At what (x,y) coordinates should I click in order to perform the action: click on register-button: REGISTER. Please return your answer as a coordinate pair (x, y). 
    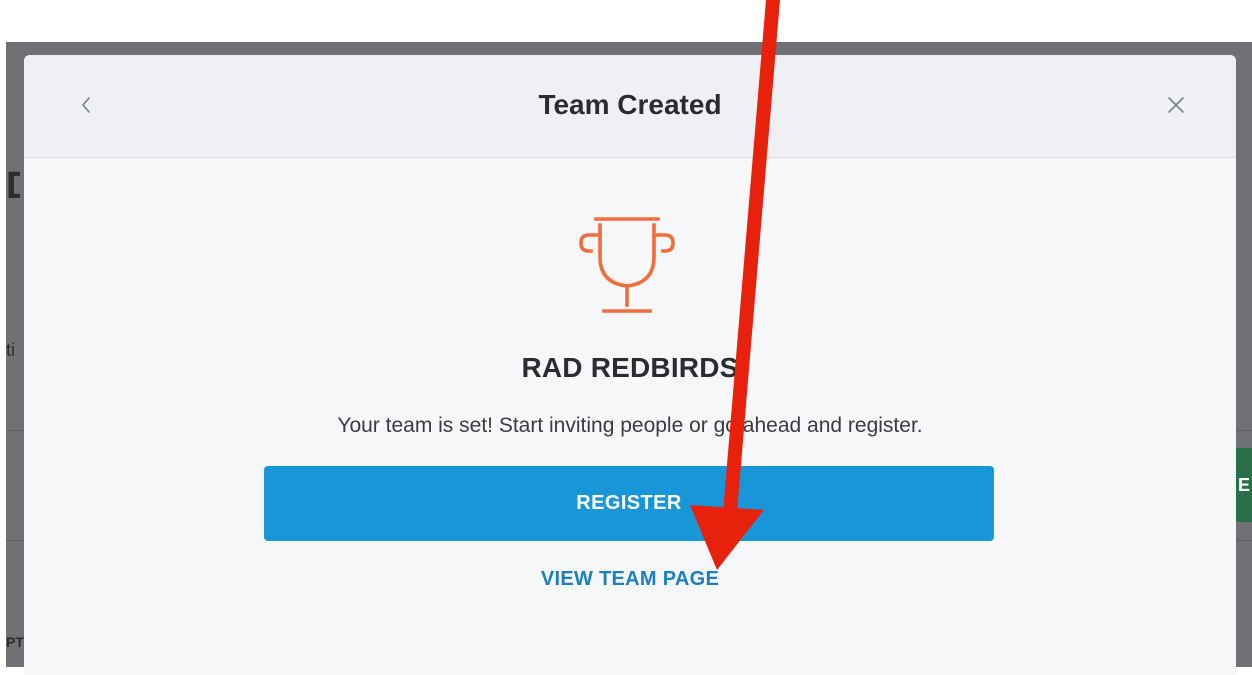
    Looking at the image, I should click on (629, 503).